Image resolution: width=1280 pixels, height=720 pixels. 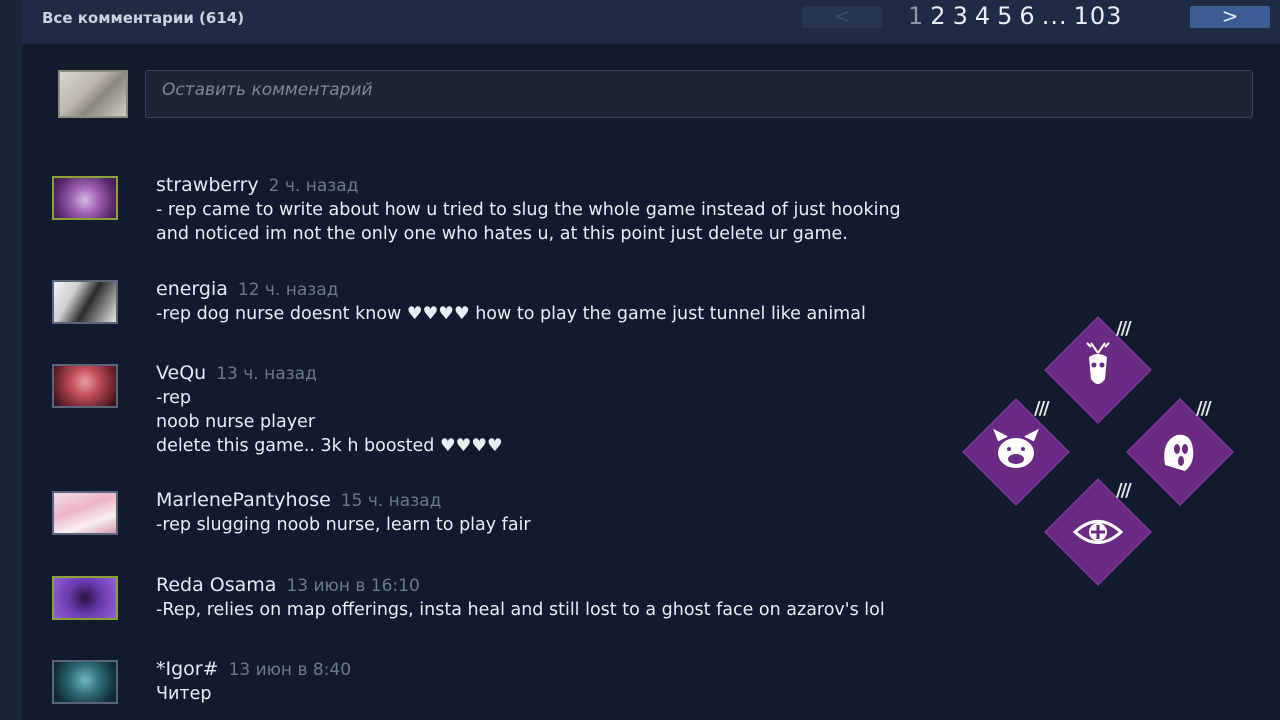 I want to click on comment-meta: strawberry 2 ч. назад, so click(x=257, y=185).